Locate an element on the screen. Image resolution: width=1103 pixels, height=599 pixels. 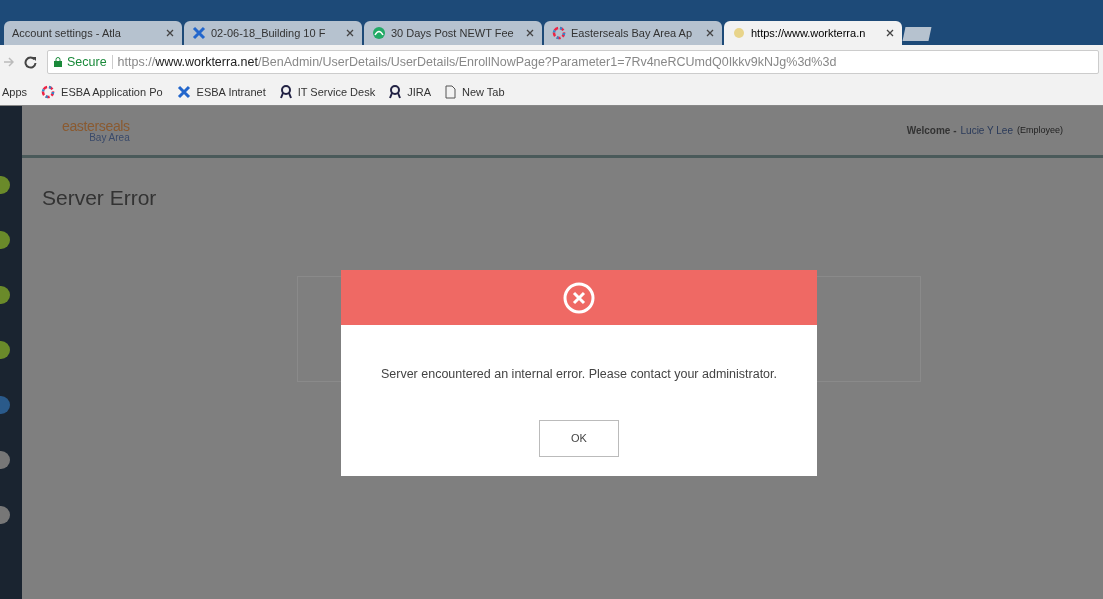
tab-title: https://www.workterra.n is located at coordinates (809, 33).